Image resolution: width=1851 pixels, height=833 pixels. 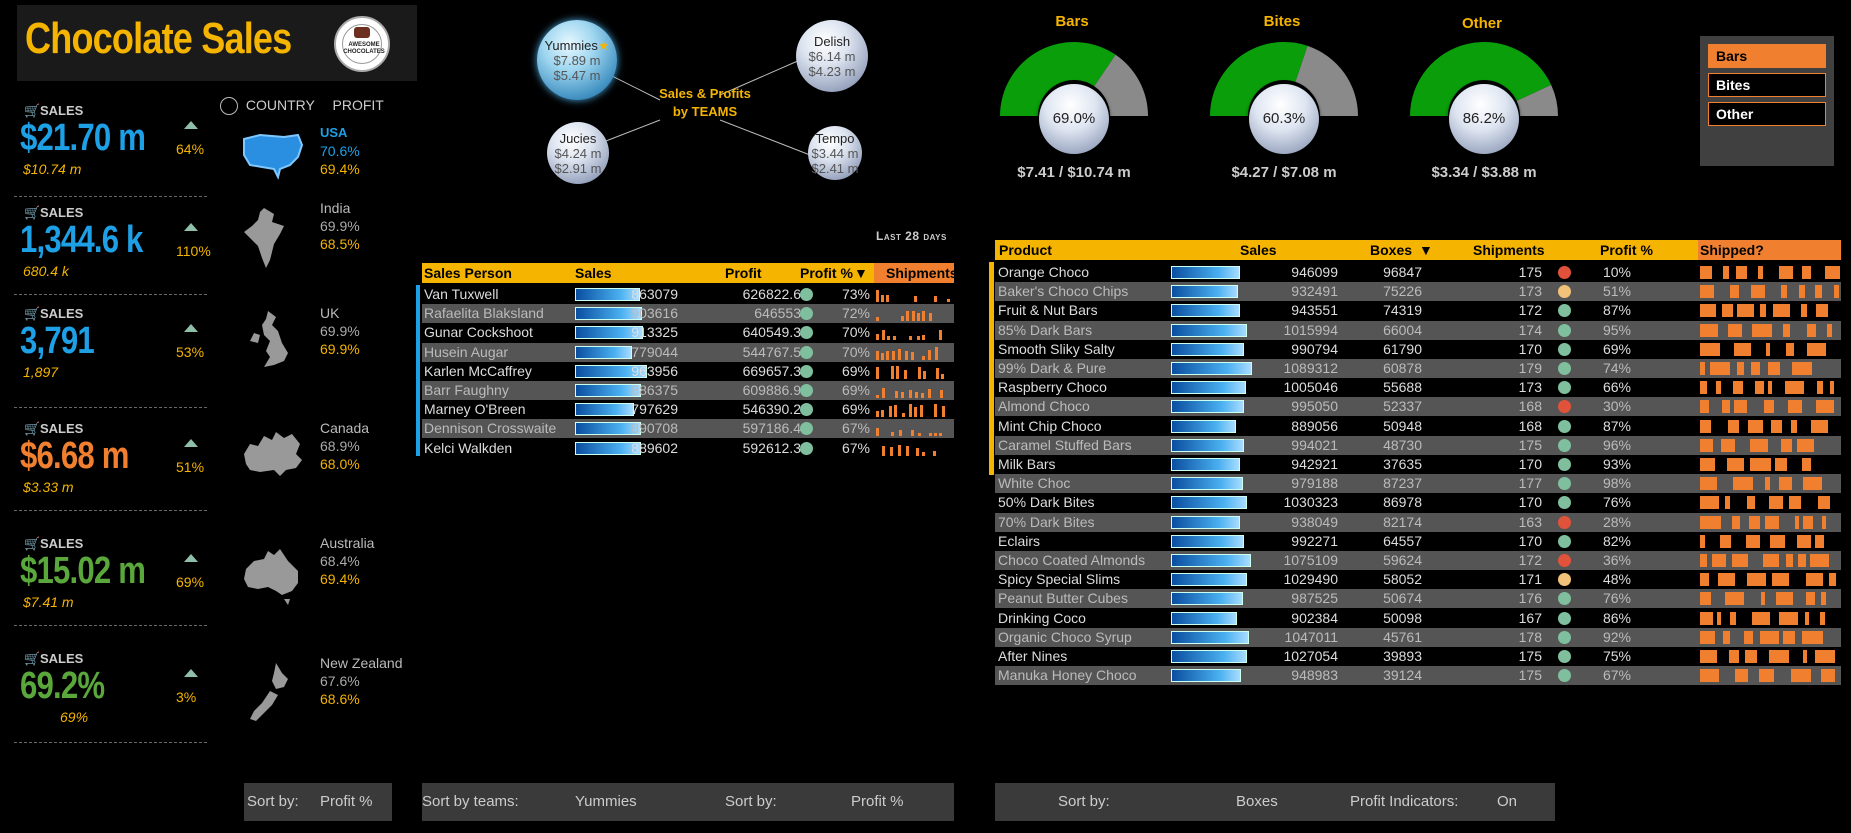 I want to click on product-row: Baker's Choco Chips 932491 75226 173 51%, so click(x=1418, y=292).